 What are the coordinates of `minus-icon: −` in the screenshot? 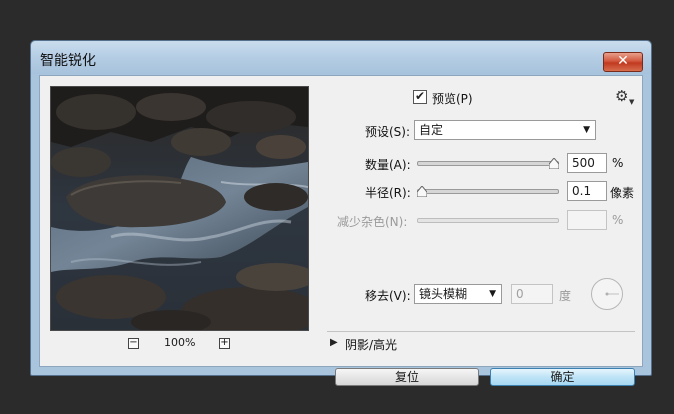 It's located at (133, 342).